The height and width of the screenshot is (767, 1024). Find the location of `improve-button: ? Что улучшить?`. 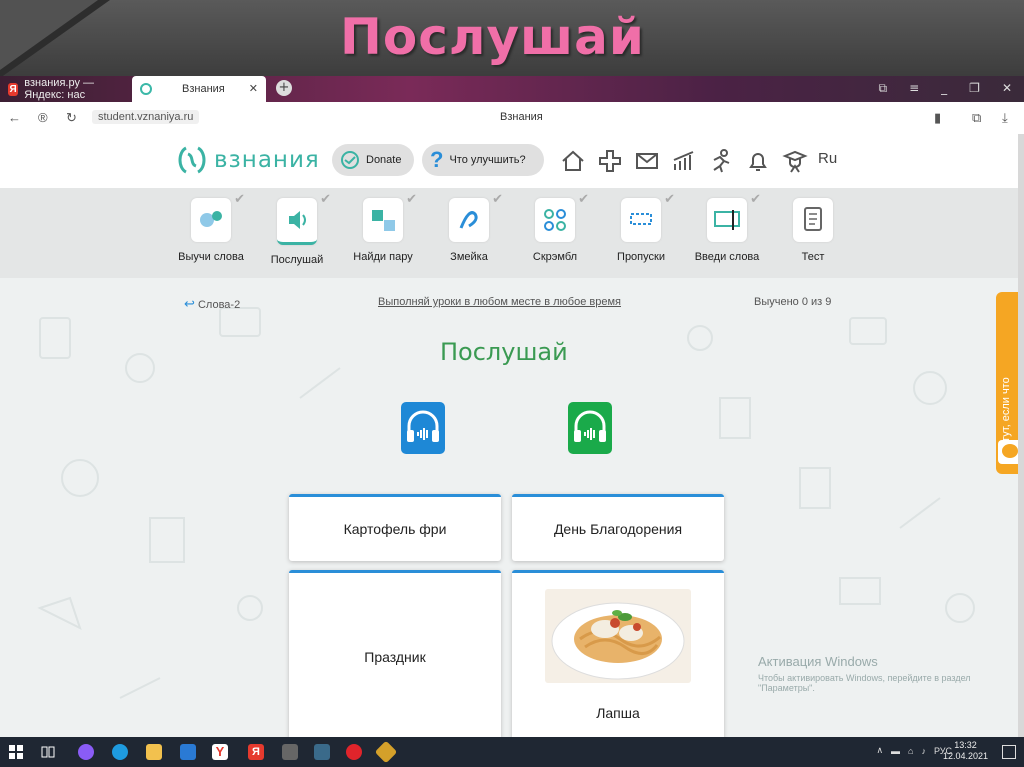

improve-button: ? Что улучшить? is located at coordinates (483, 160).